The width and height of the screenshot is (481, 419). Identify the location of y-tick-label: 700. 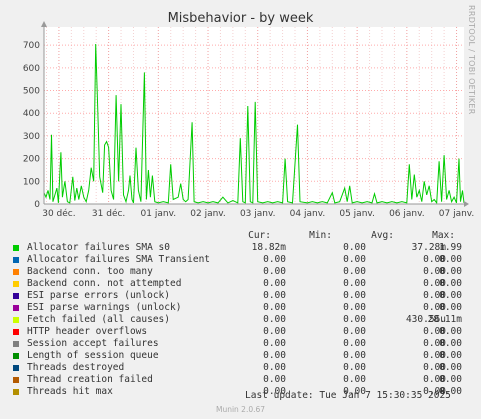
(31, 46).